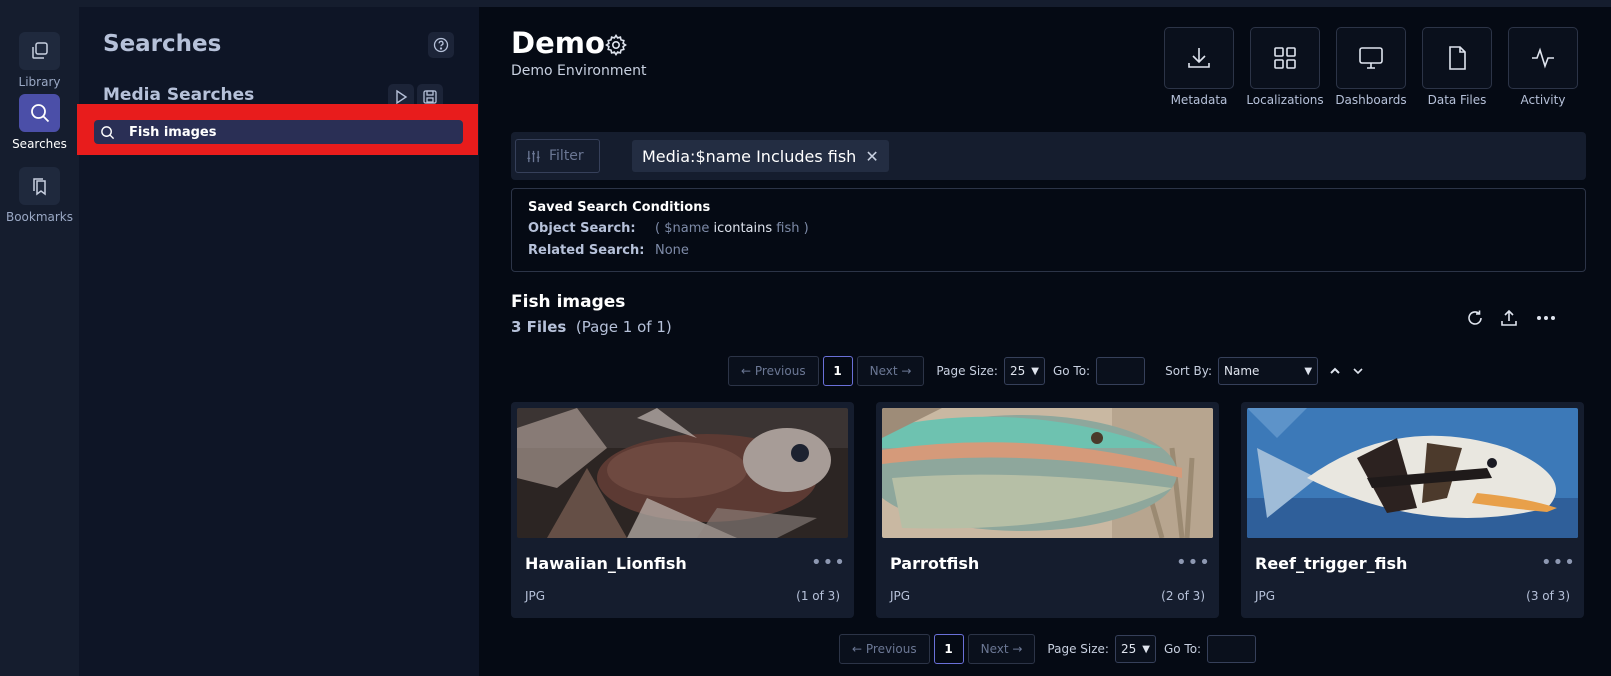  What do you see at coordinates (1242, 371) in the screenshot?
I see `sort-value: Name` at bounding box center [1242, 371].